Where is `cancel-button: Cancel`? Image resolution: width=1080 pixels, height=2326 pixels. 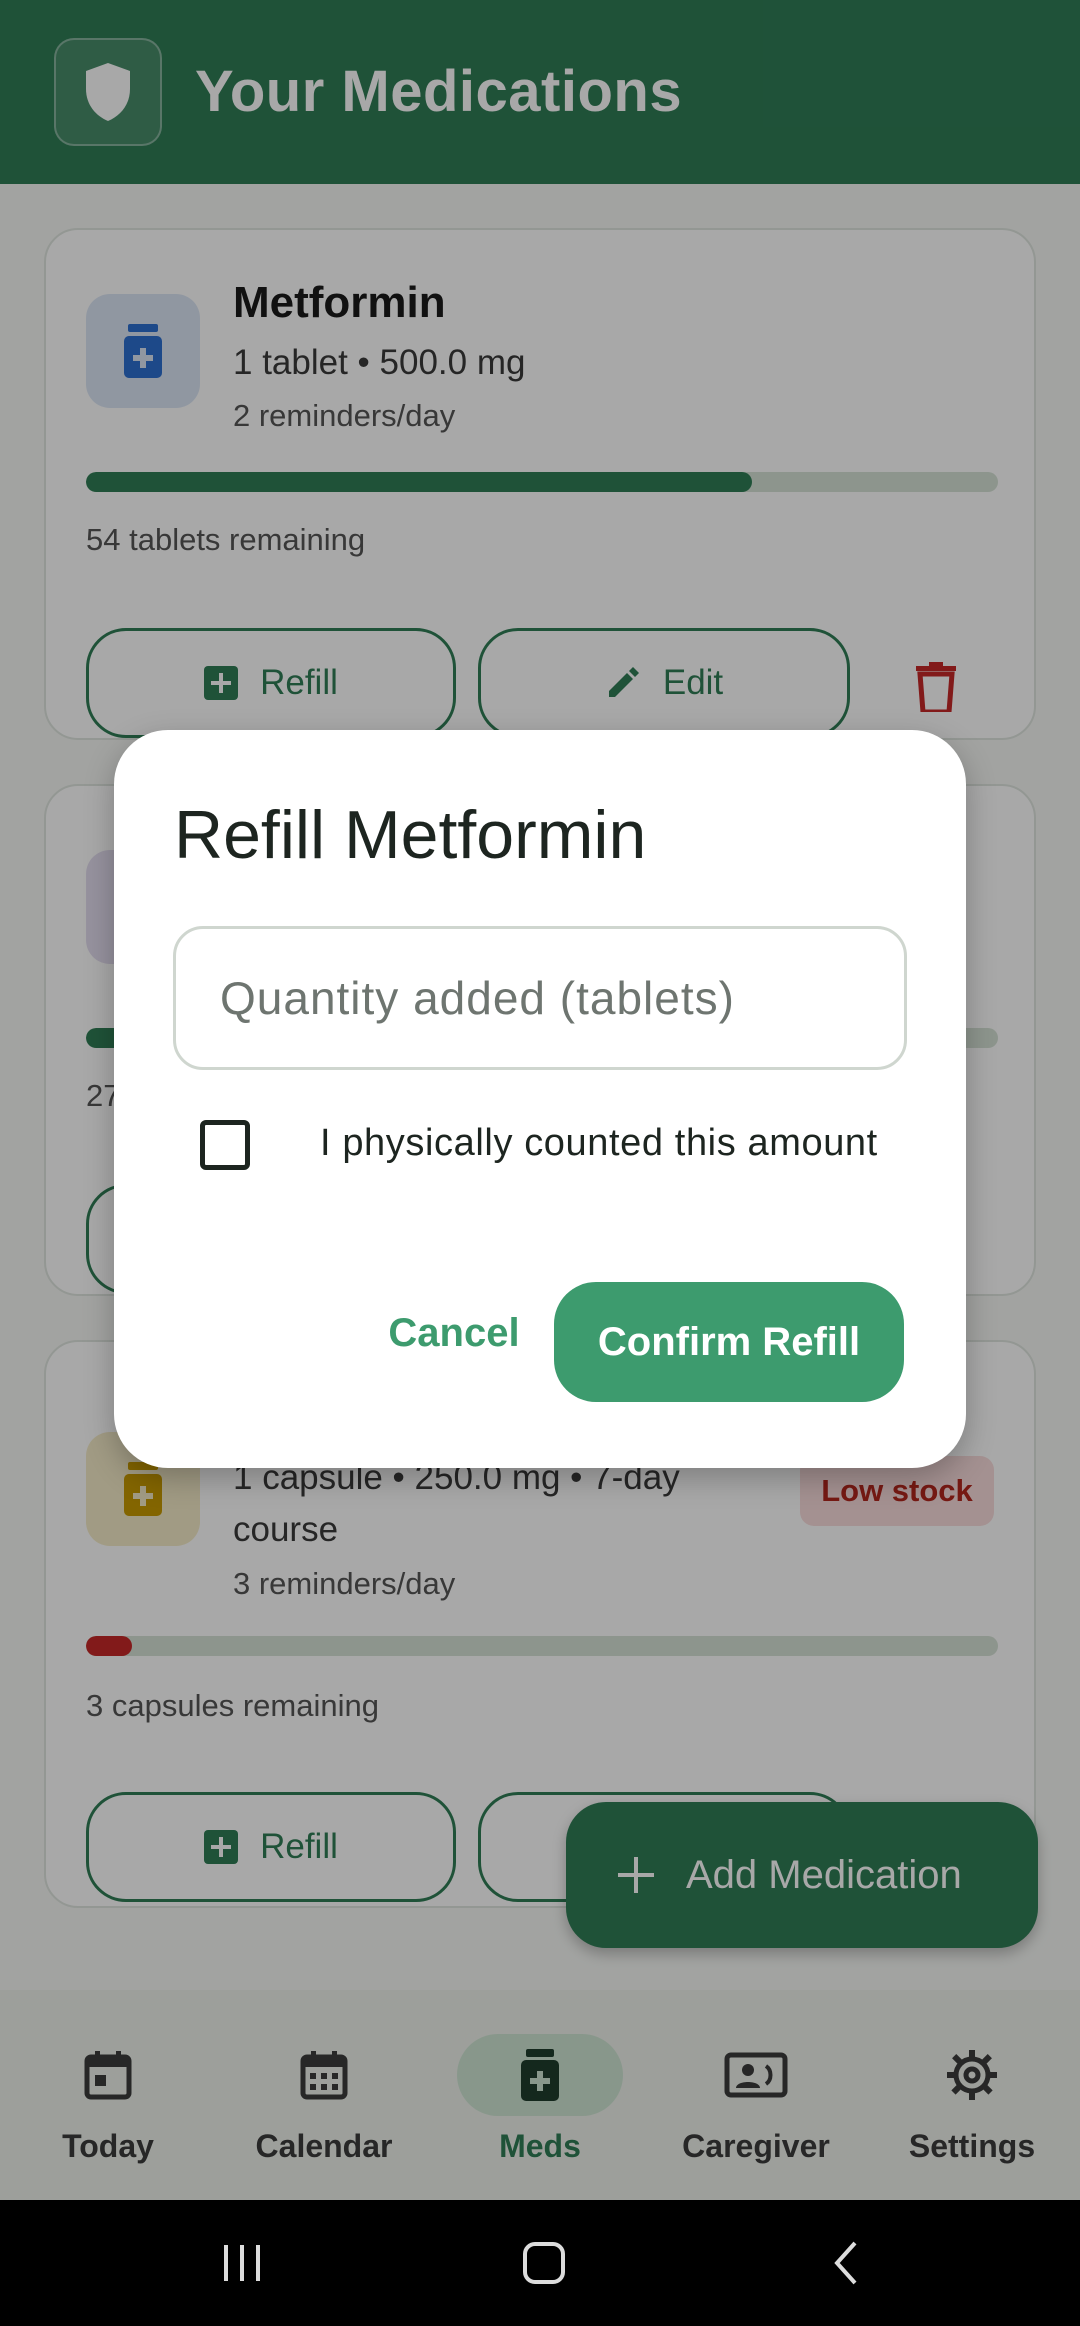 cancel-button: Cancel is located at coordinates (454, 1333).